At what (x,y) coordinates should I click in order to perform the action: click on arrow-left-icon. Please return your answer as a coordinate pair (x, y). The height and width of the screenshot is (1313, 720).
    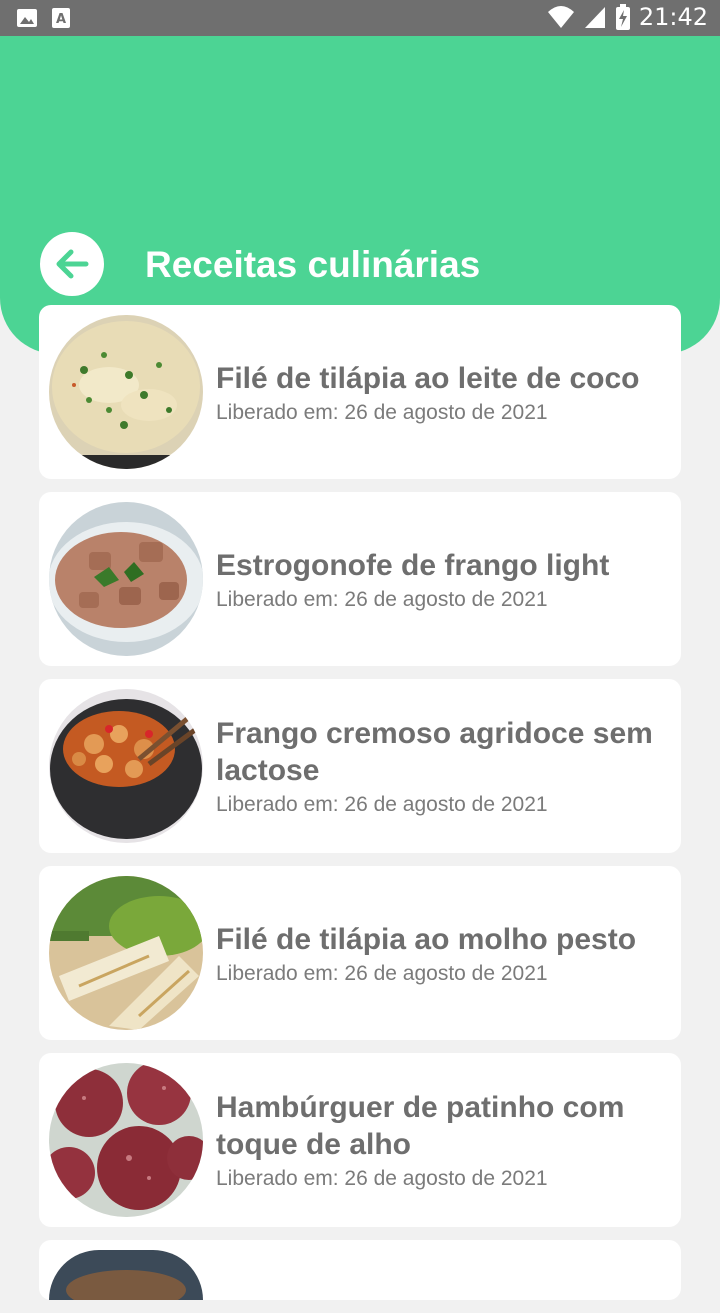
    Looking at the image, I should click on (72, 264).